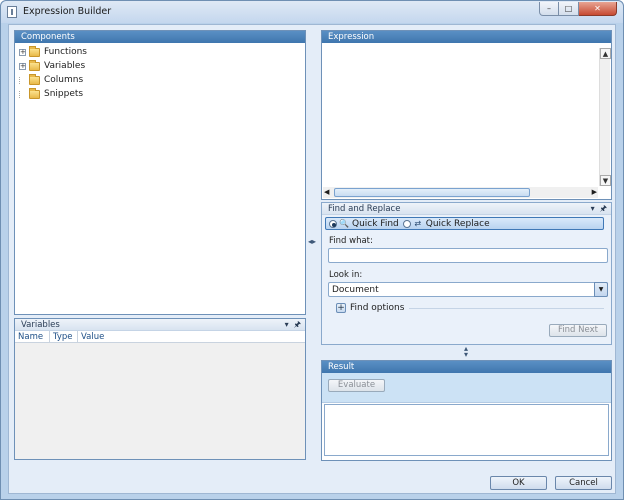  Describe the element at coordinates (40, 325) in the screenshot. I see `variables-header-label: Variables` at that location.